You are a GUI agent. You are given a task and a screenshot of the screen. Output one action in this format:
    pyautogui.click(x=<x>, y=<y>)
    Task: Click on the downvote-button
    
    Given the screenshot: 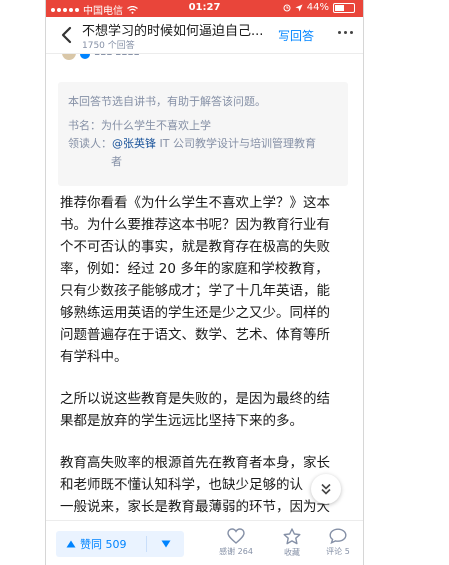 What is the action you would take?
    pyautogui.click(x=166, y=544)
    